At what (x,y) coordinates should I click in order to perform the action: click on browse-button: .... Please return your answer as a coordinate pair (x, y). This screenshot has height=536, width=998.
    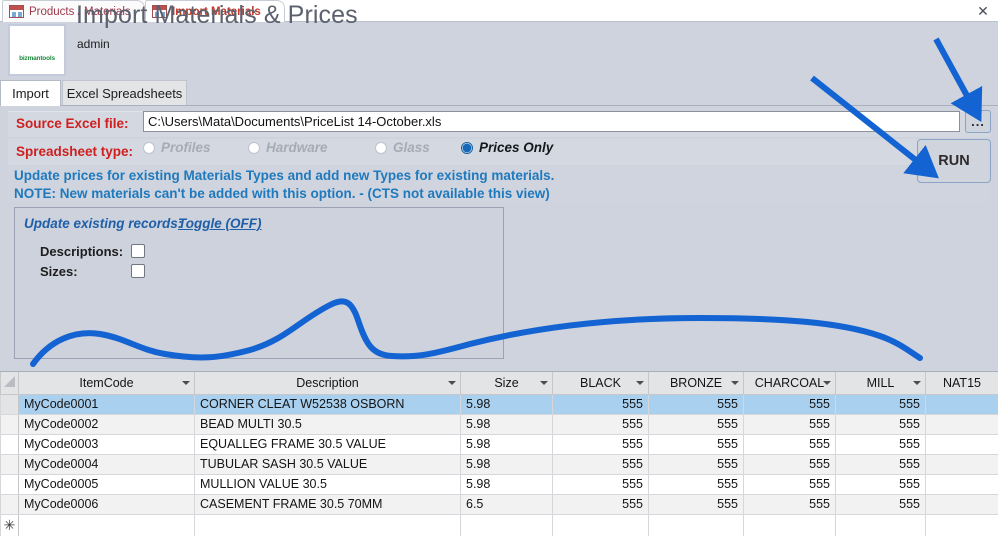
    Looking at the image, I should click on (978, 121).